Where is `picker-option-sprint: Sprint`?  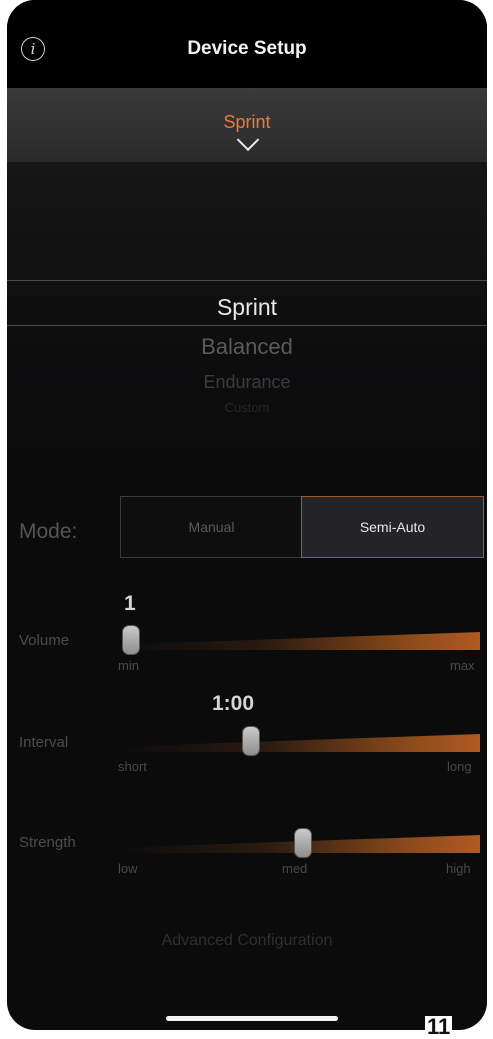 picker-option-sprint: Sprint is located at coordinates (247, 307).